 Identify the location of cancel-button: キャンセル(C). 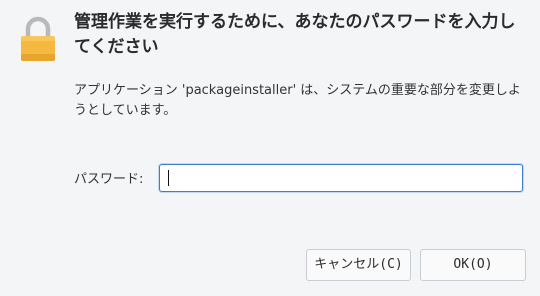
(358, 265).